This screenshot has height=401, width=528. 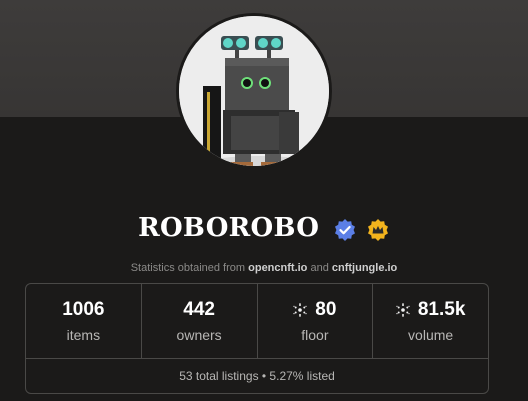 I want to click on stat-floor-value: 80, so click(x=326, y=309).